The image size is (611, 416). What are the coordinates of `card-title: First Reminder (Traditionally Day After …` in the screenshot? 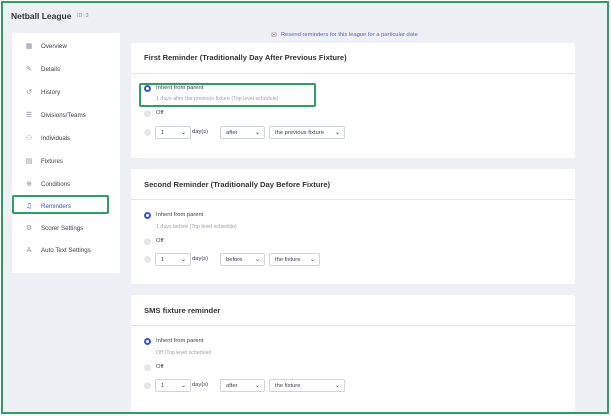 It's located at (245, 57).